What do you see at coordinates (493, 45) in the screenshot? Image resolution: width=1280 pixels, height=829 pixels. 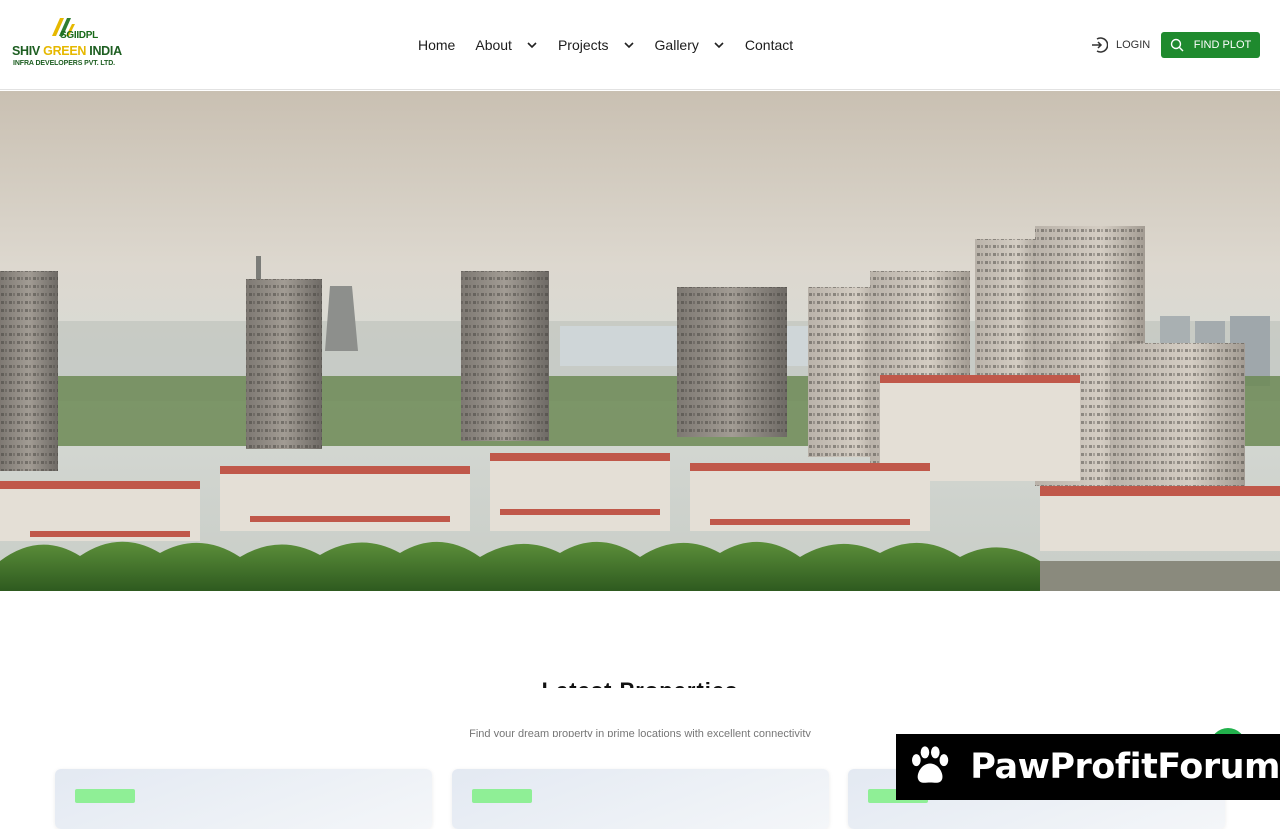 I see `nav-about-label: About` at bounding box center [493, 45].